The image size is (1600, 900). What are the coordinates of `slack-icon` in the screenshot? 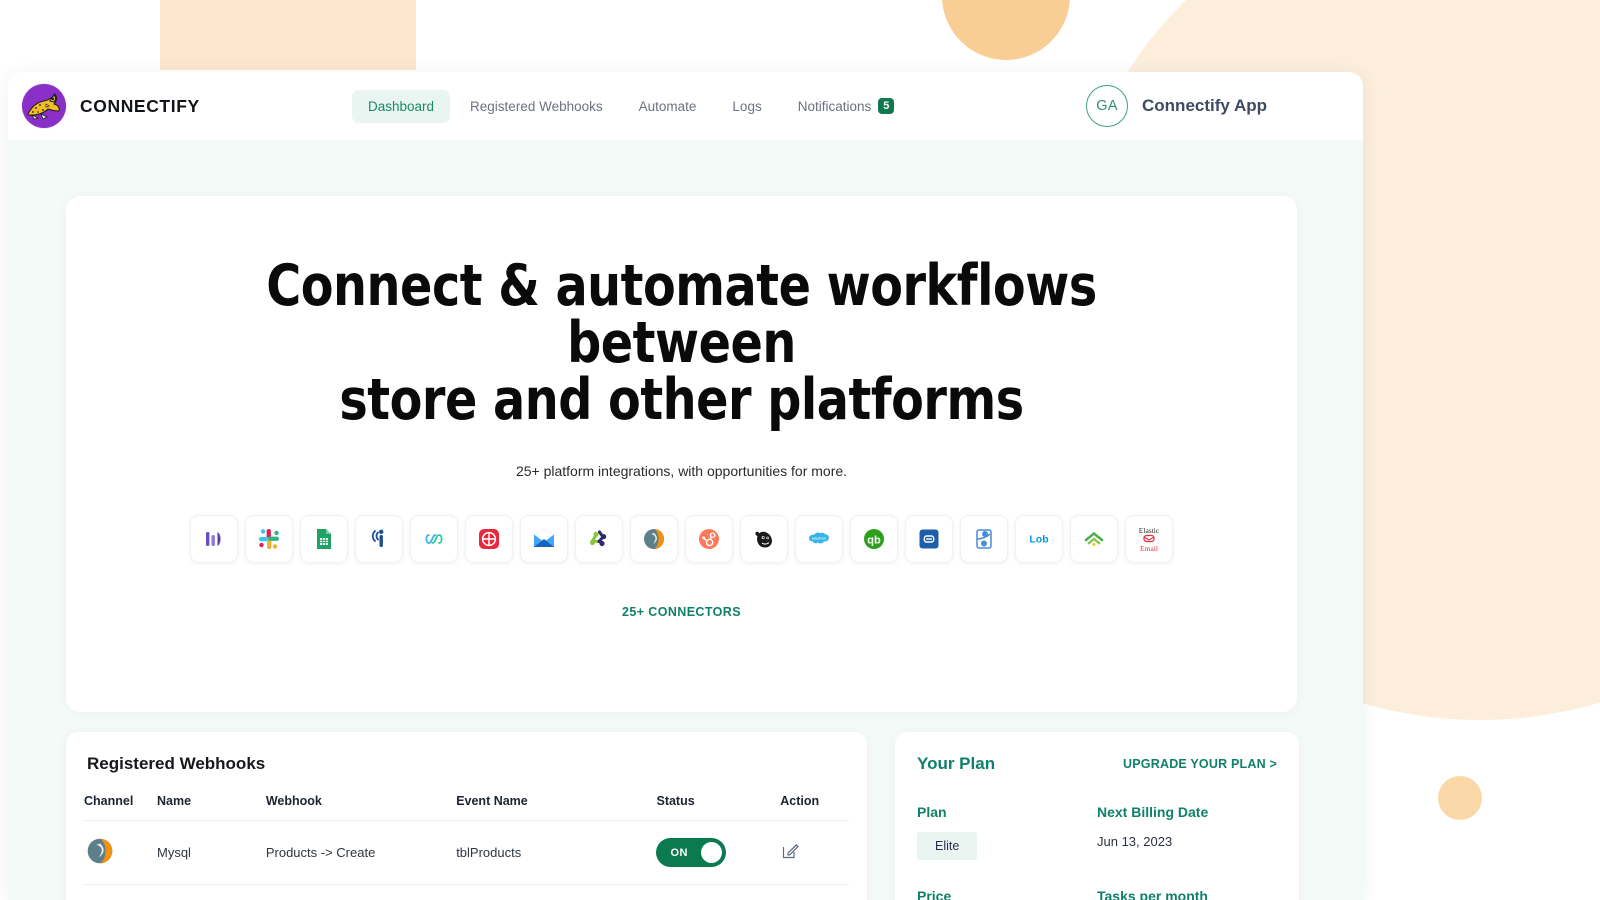 It's located at (269, 539).